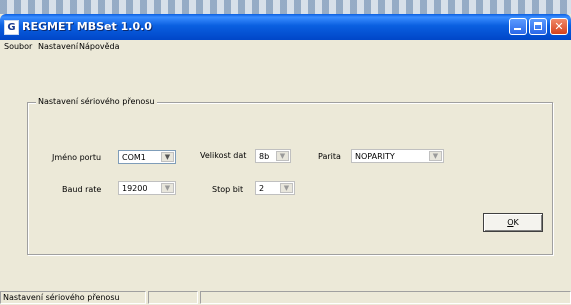 The height and width of the screenshot is (305, 571). I want to click on port-label: Jméno portu, so click(77, 157).